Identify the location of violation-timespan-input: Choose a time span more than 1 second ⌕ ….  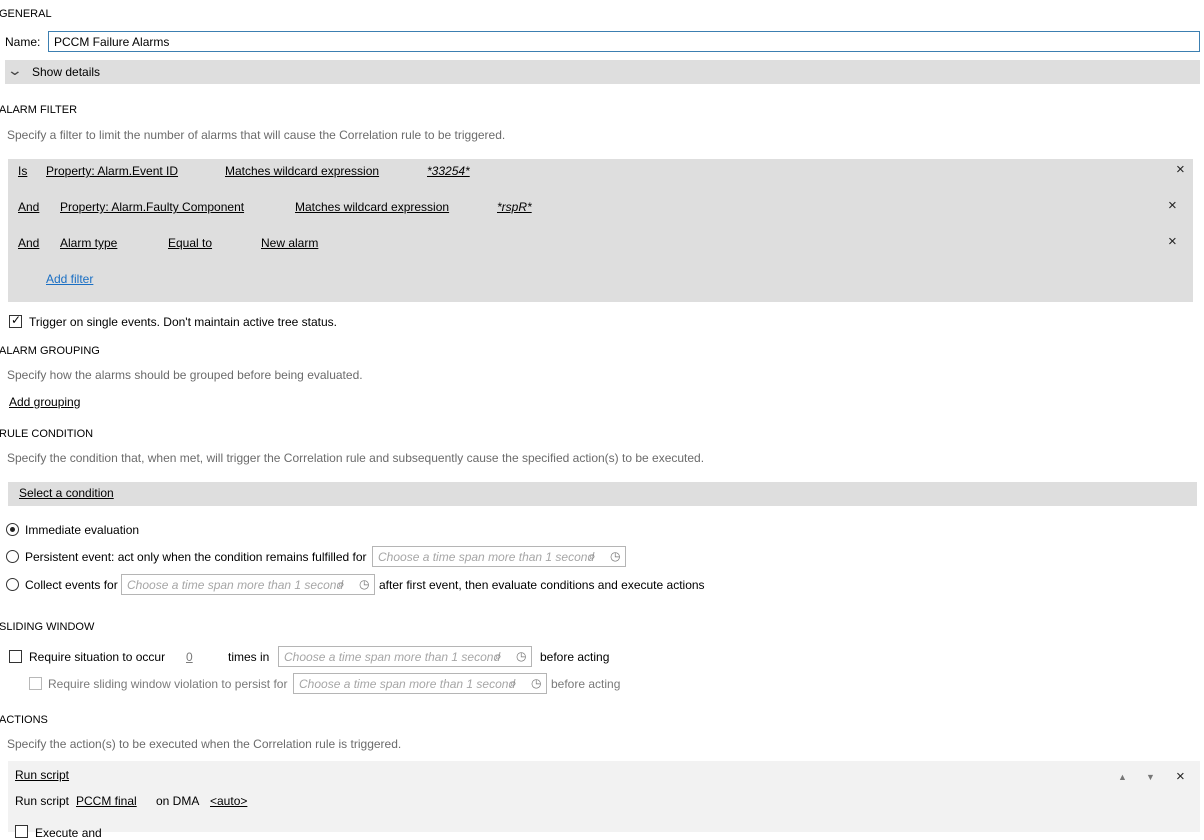
(420, 683).